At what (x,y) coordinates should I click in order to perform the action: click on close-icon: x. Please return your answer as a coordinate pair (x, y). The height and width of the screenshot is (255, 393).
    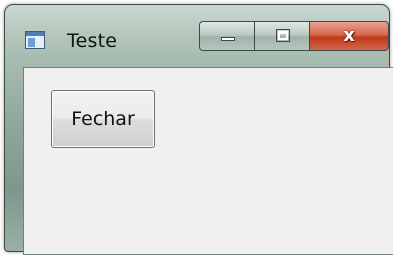
    Looking at the image, I should click on (349, 35).